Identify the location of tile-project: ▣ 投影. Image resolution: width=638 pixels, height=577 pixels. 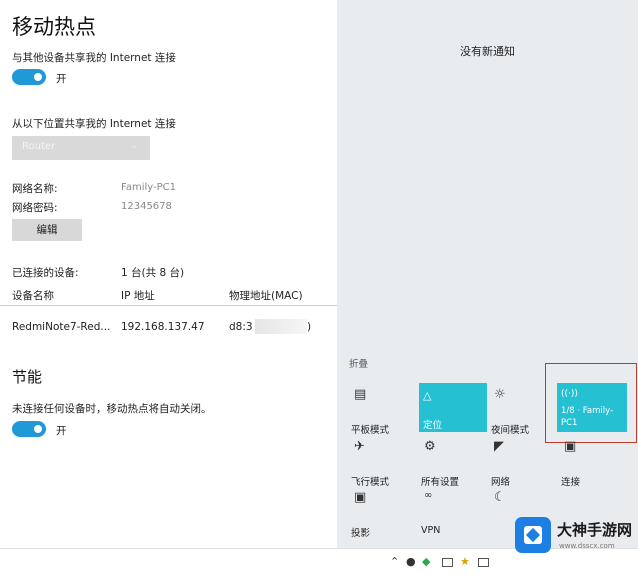
(385, 513).